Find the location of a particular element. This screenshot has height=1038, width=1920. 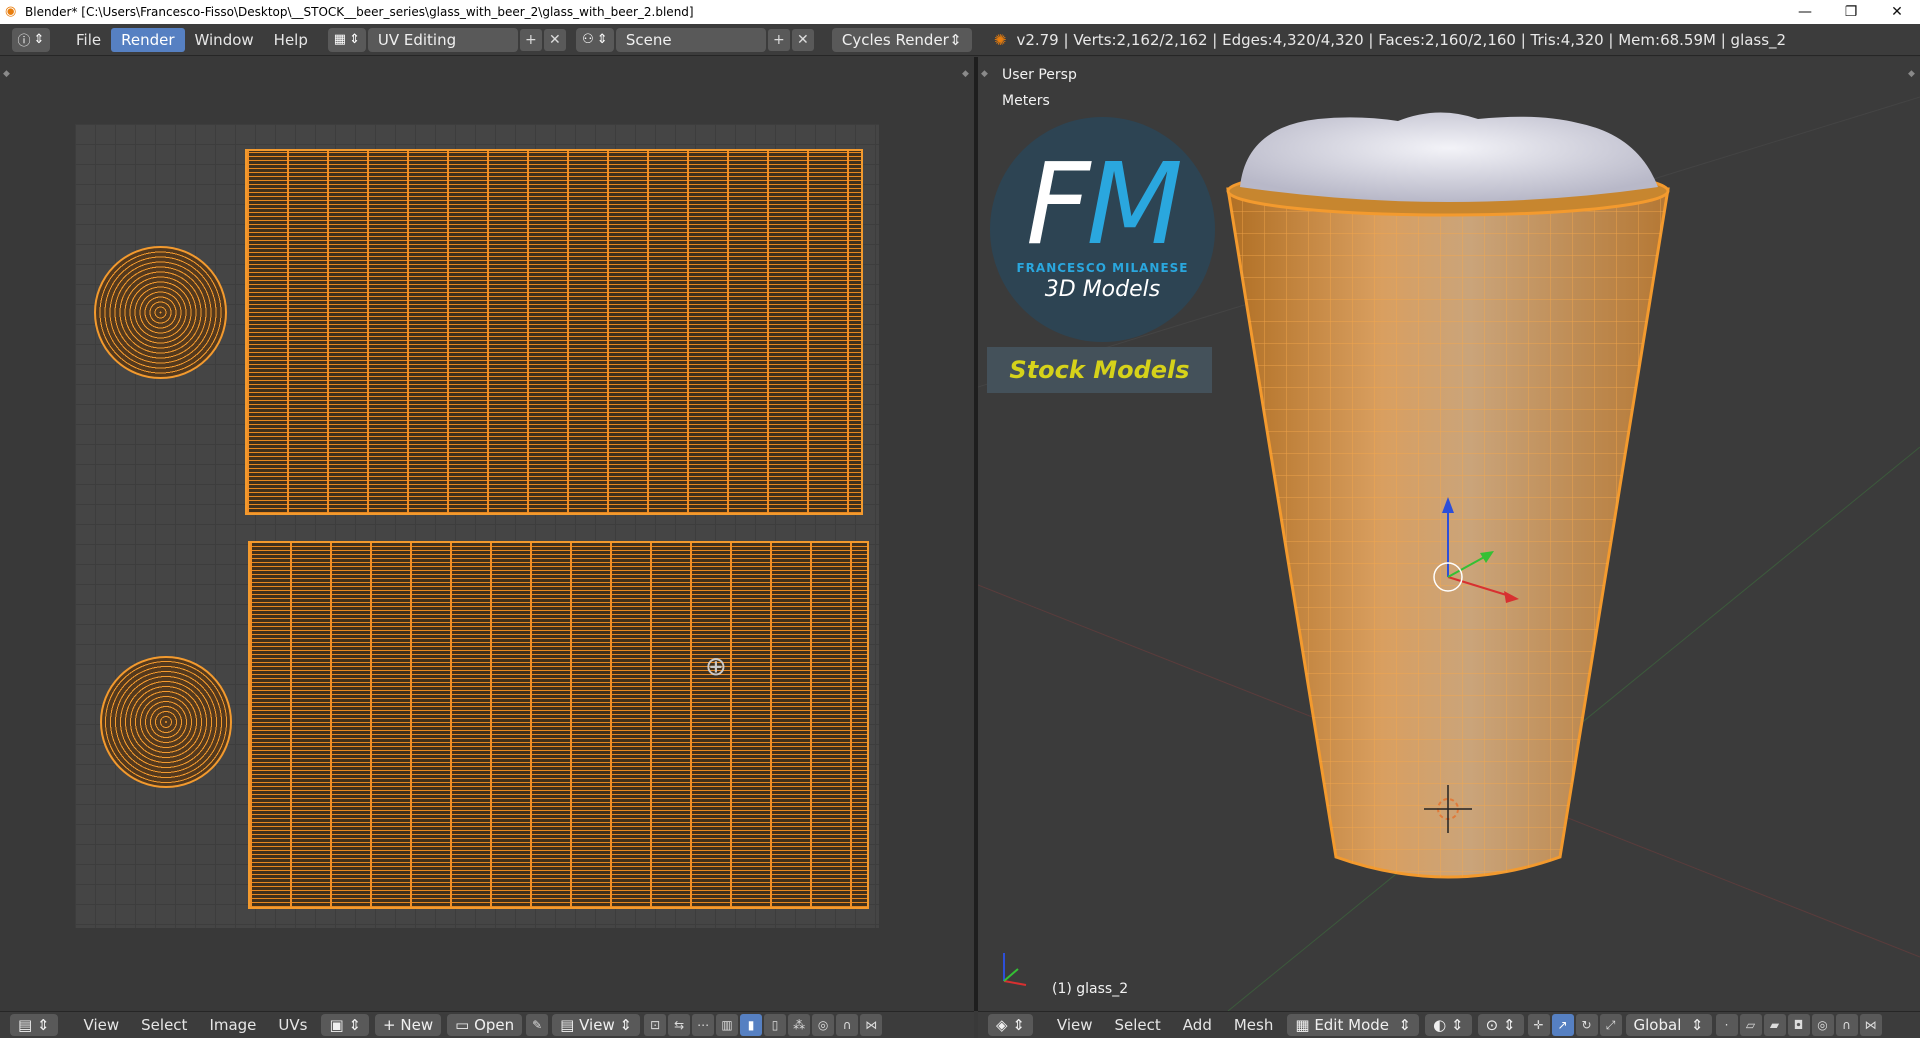

restore-button: ❐ is located at coordinates (1851, 12).